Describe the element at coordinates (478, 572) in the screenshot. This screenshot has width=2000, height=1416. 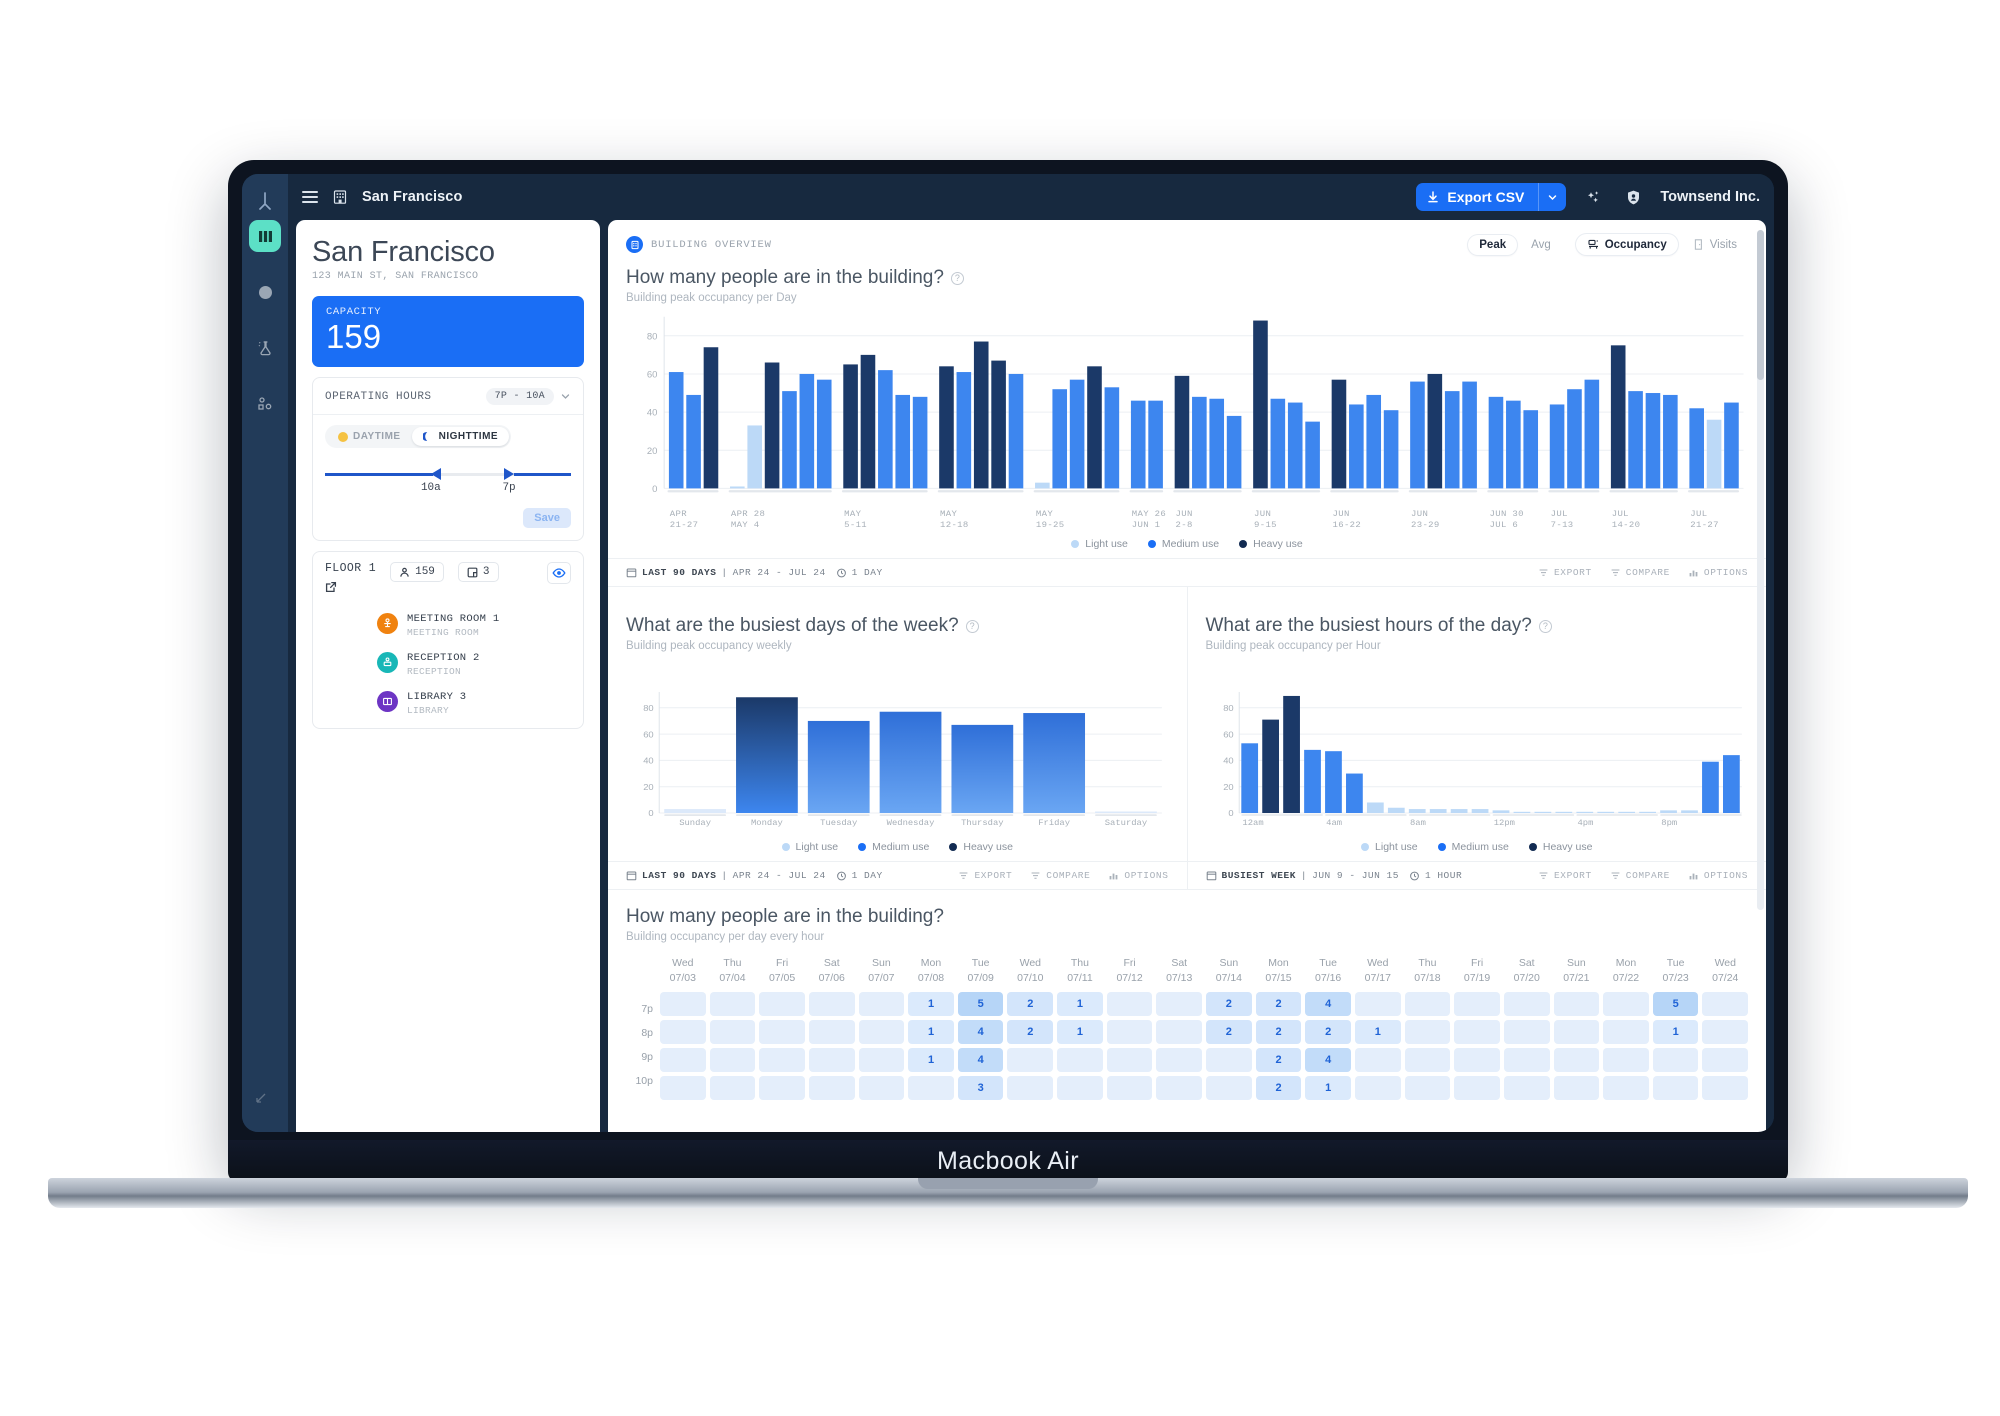
I see `floor-rooms-chip: 3` at that location.